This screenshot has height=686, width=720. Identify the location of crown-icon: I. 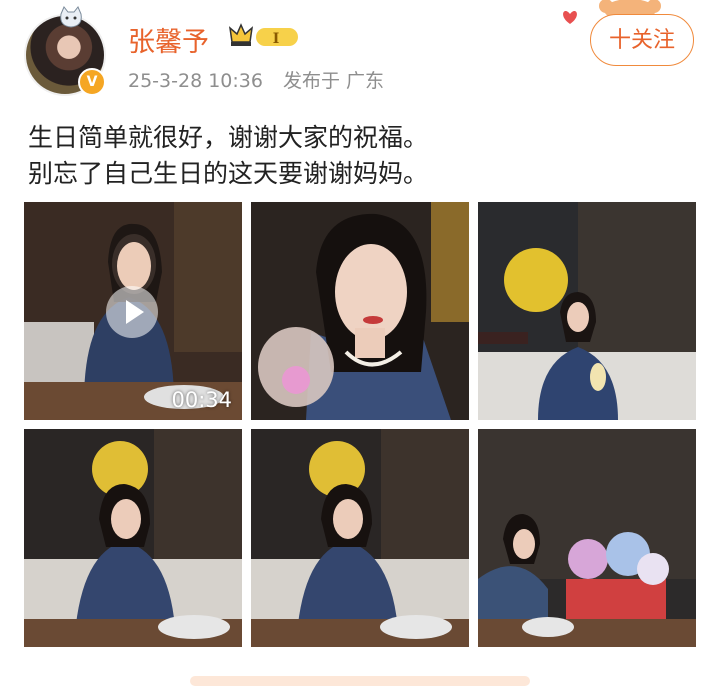
(265, 36).